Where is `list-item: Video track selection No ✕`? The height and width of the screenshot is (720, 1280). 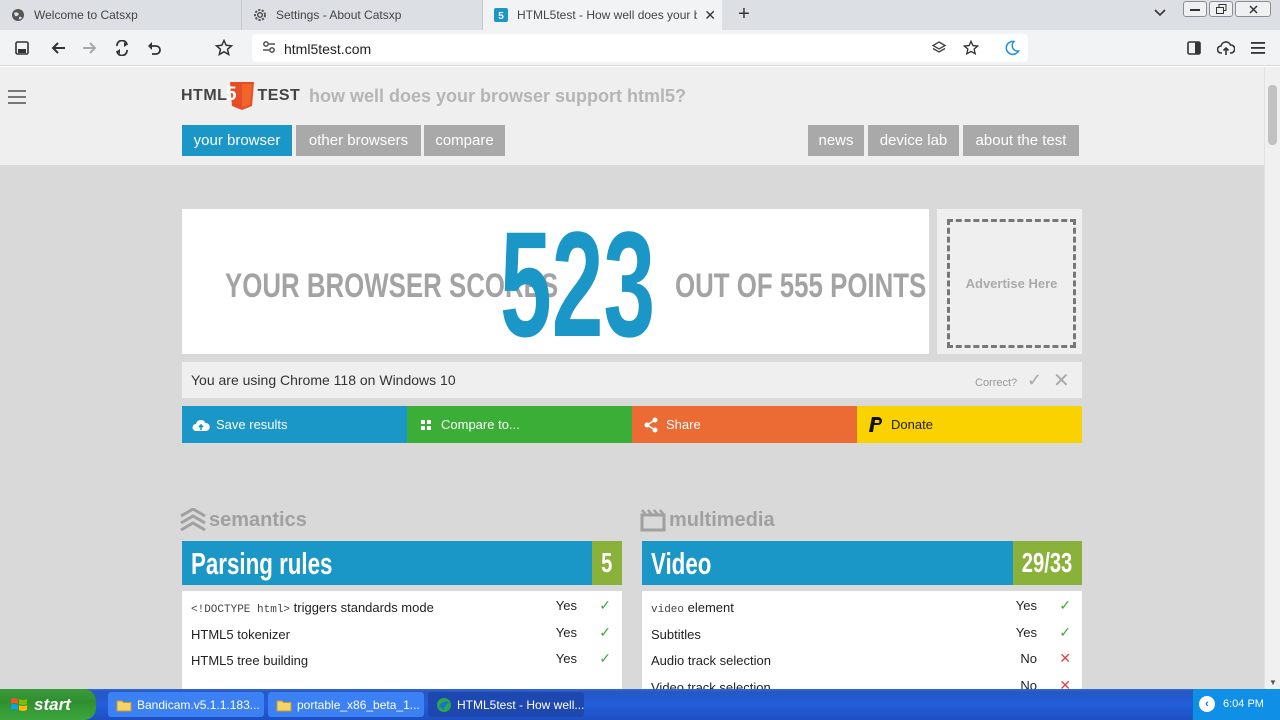 list-item: Video track selection No ✕ is located at coordinates (862, 683).